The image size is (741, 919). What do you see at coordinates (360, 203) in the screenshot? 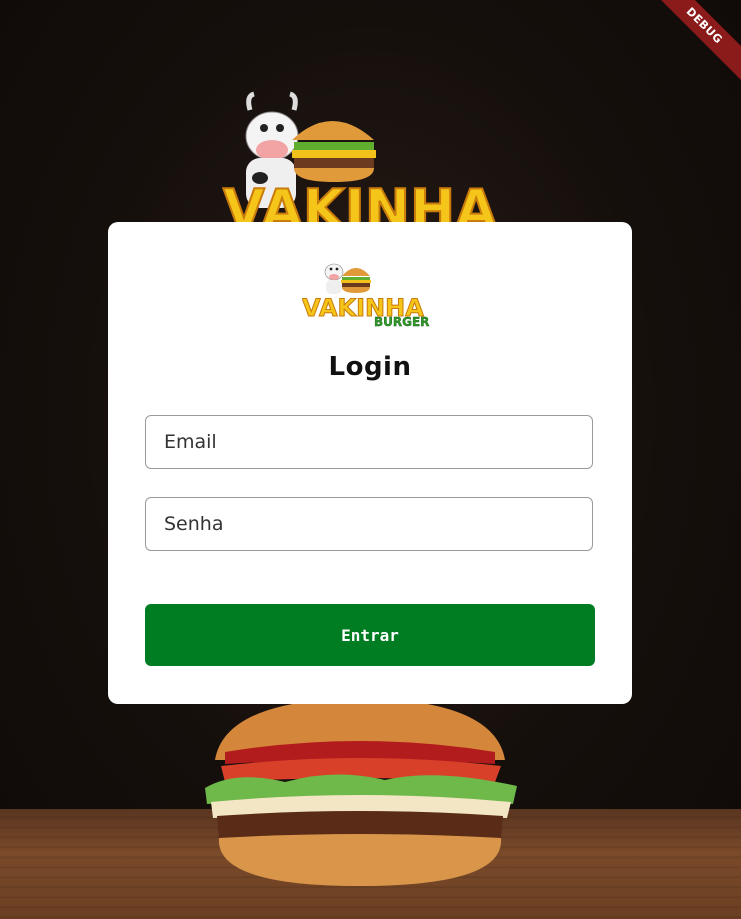
I see `background-logo-text: VAKINHA` at bounding box center [360, 203].